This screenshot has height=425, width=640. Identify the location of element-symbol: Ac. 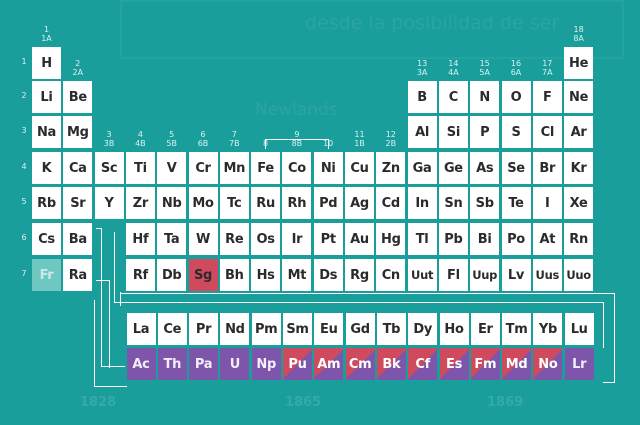
(141, 364).